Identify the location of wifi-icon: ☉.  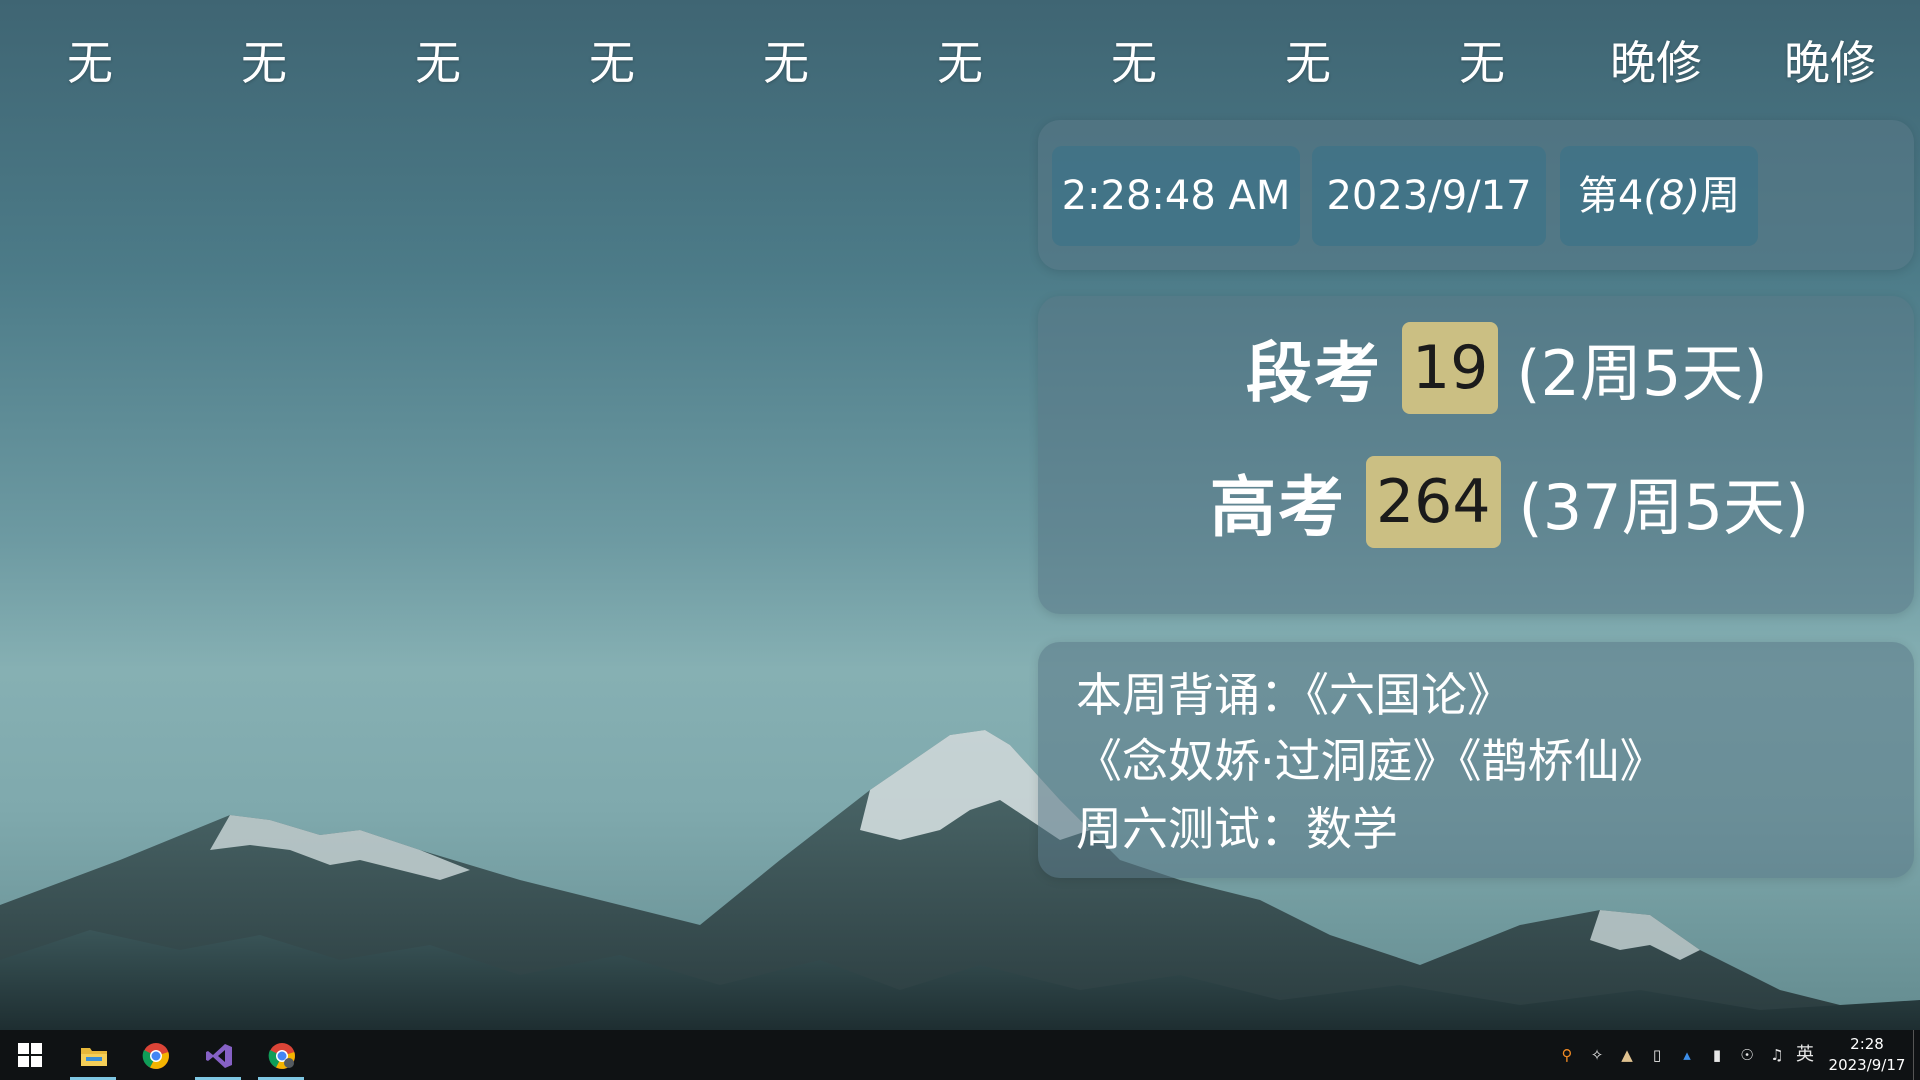
(1747, 1055).